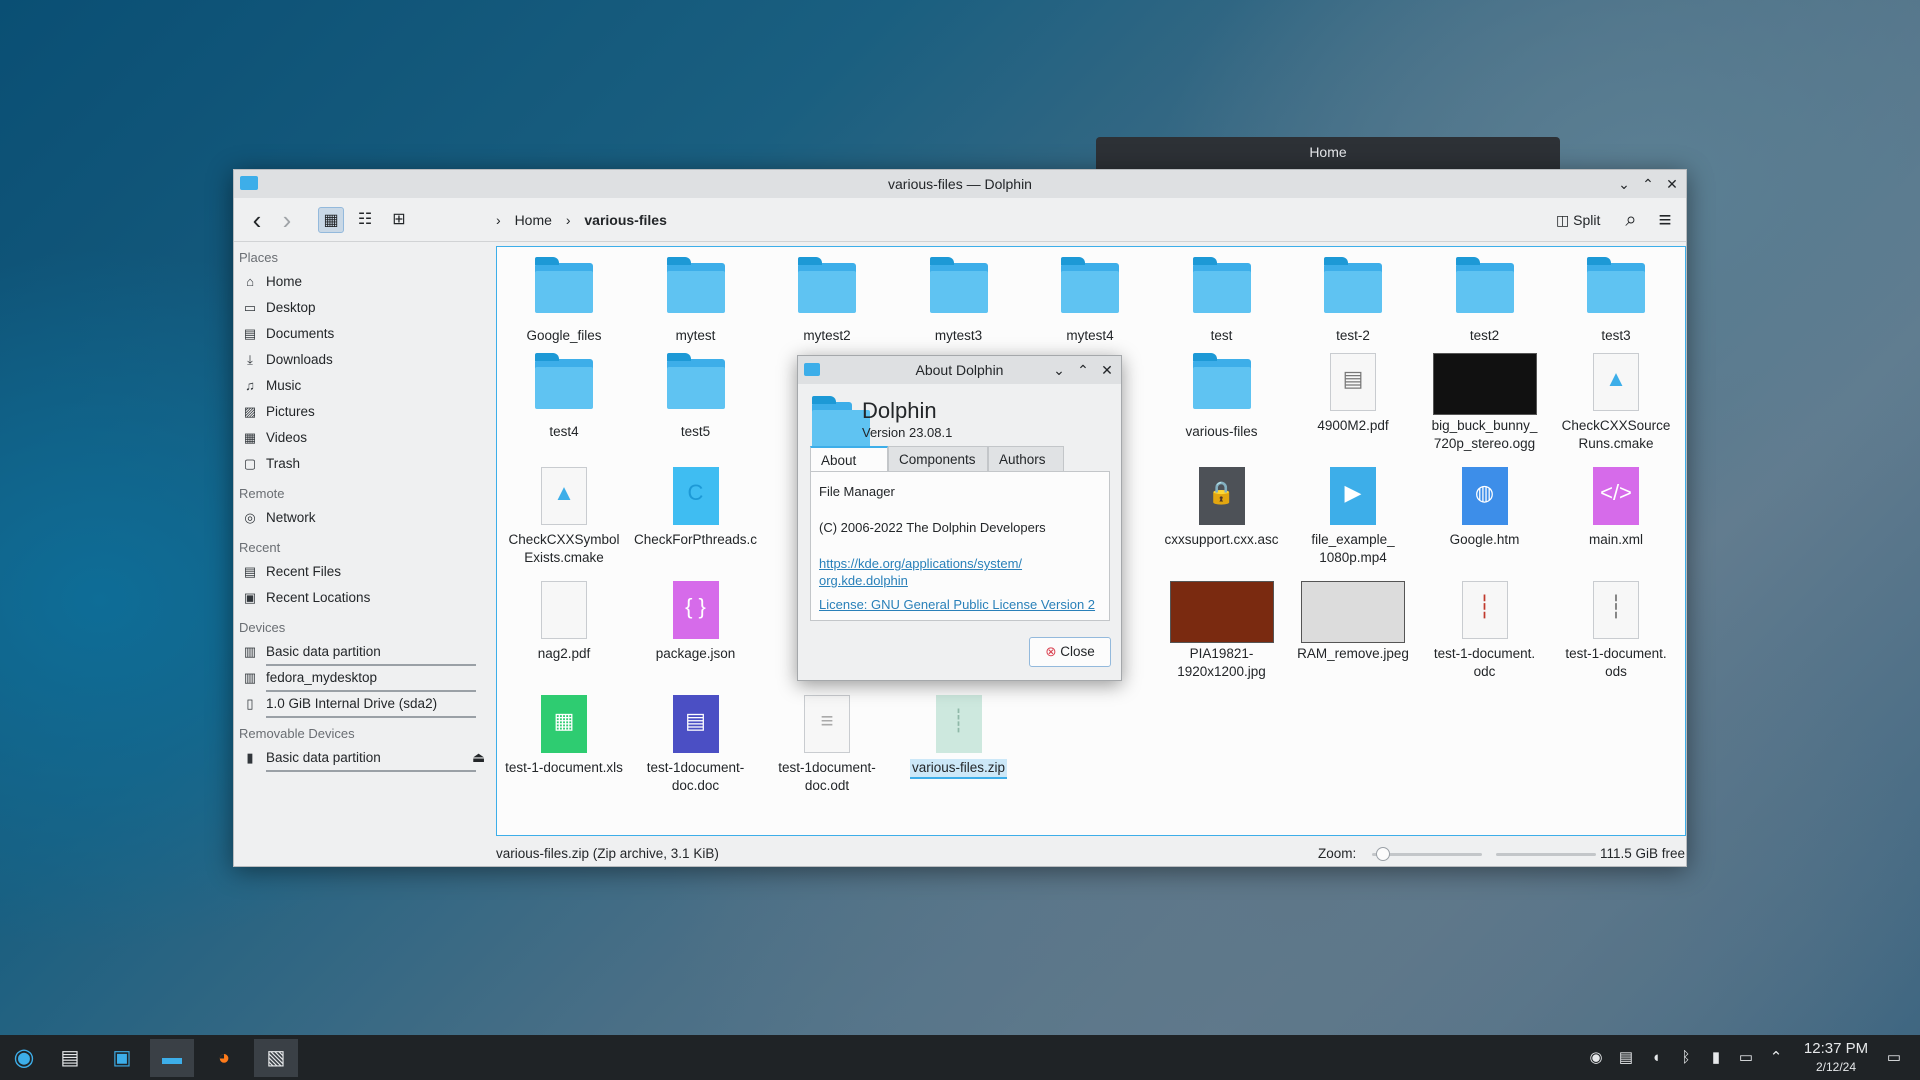 This screenshot has height=1080, width=1920. What do you see at coordinates (564, 397) in the screenshot?
I see `file-item: test4` at bounding box center [564, 397].